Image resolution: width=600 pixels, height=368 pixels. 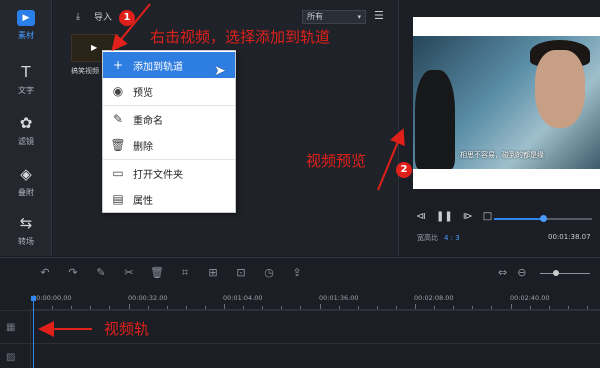 I want to click on annotation-track: 视频轨, so click(x=127, y=329).